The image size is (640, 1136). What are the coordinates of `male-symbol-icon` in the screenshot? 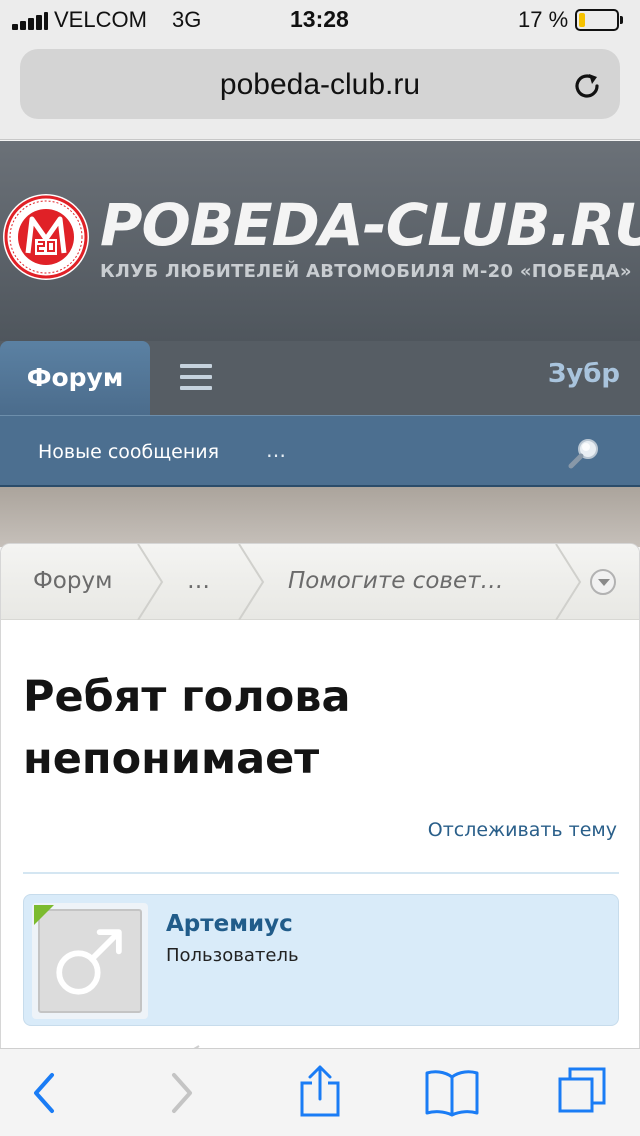 It's located at (89, 962).